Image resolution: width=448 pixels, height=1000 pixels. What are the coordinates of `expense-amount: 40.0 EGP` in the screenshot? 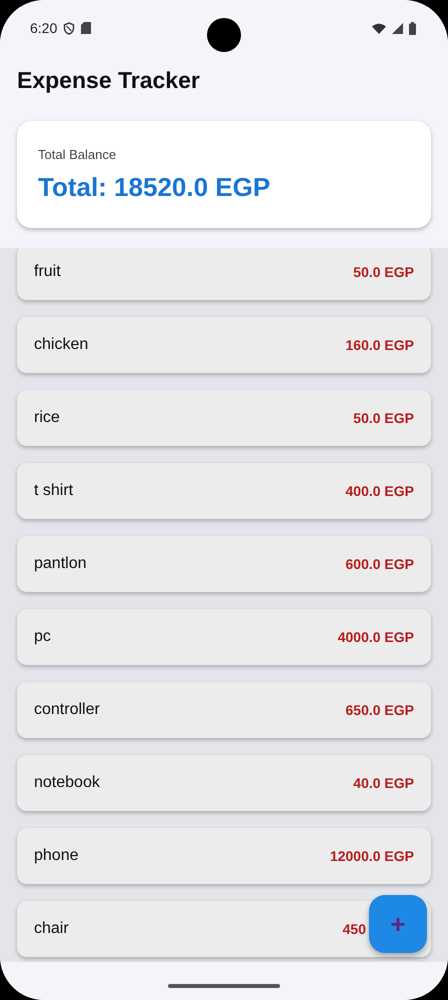 It's located at (383, 783).